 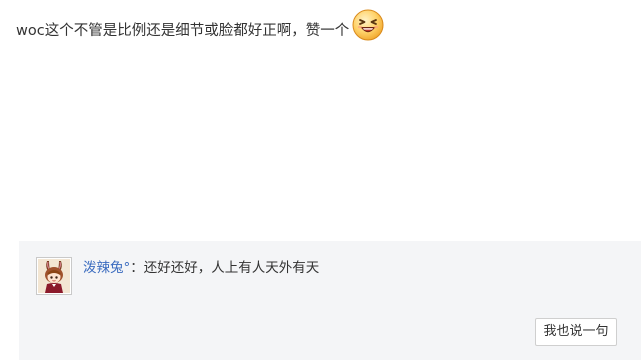 What do you see at coordinates (183, 31) in the screenshot?
I see `post-text: woc这个不管是比例还是细节或脸都好正啊，赞一个` at bounding box center [183, 31].